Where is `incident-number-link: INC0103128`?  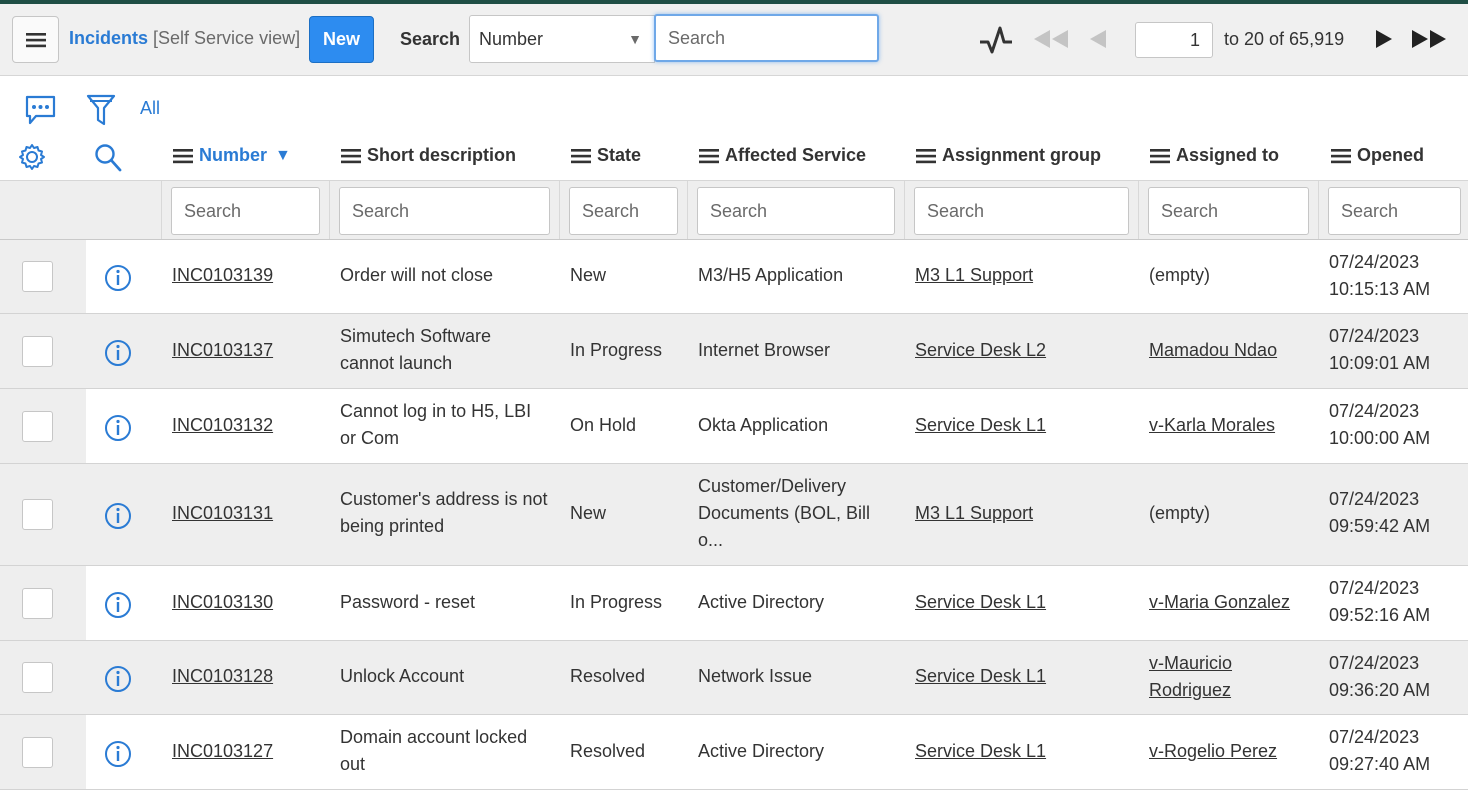
incident-number-link: INC0103128 is located at coordinates (222, 676).